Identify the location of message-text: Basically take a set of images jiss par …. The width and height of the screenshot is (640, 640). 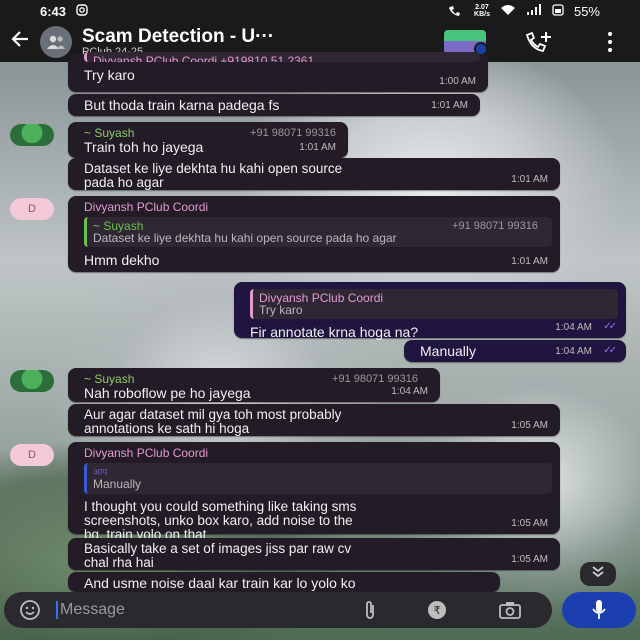
(218, 555).